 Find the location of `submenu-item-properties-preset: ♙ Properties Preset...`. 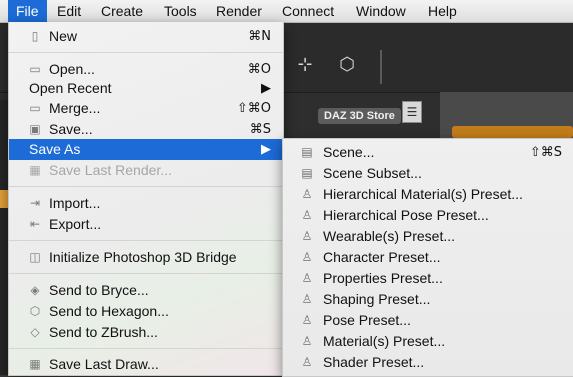

submenu-item-properties-preset: ♙ Properties Preset... is located at coordinates (428, 278).